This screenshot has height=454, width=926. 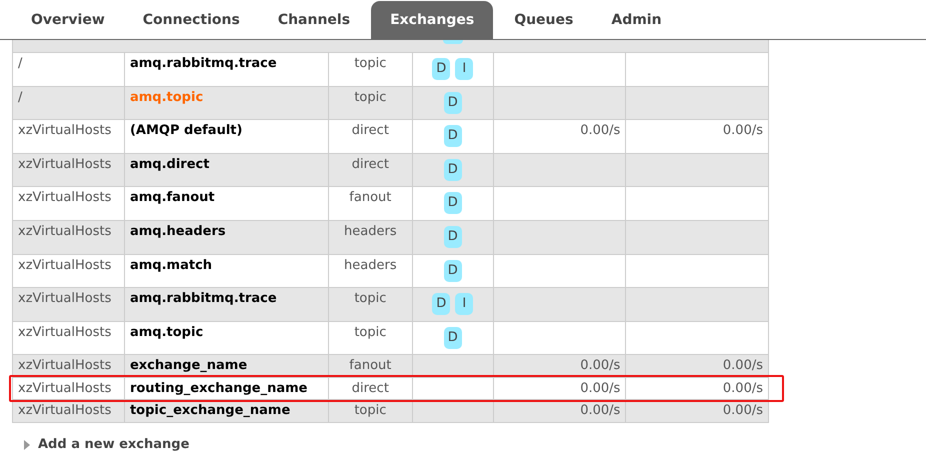 I want to click on nav-tab: Channels, so click(x=314, y=20).